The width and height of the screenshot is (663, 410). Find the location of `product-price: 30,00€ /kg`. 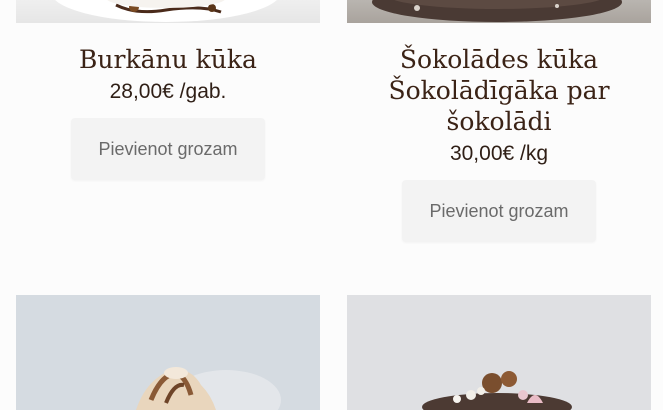

product-price: 30,00€ /kg is located at coordinates (499, 153).